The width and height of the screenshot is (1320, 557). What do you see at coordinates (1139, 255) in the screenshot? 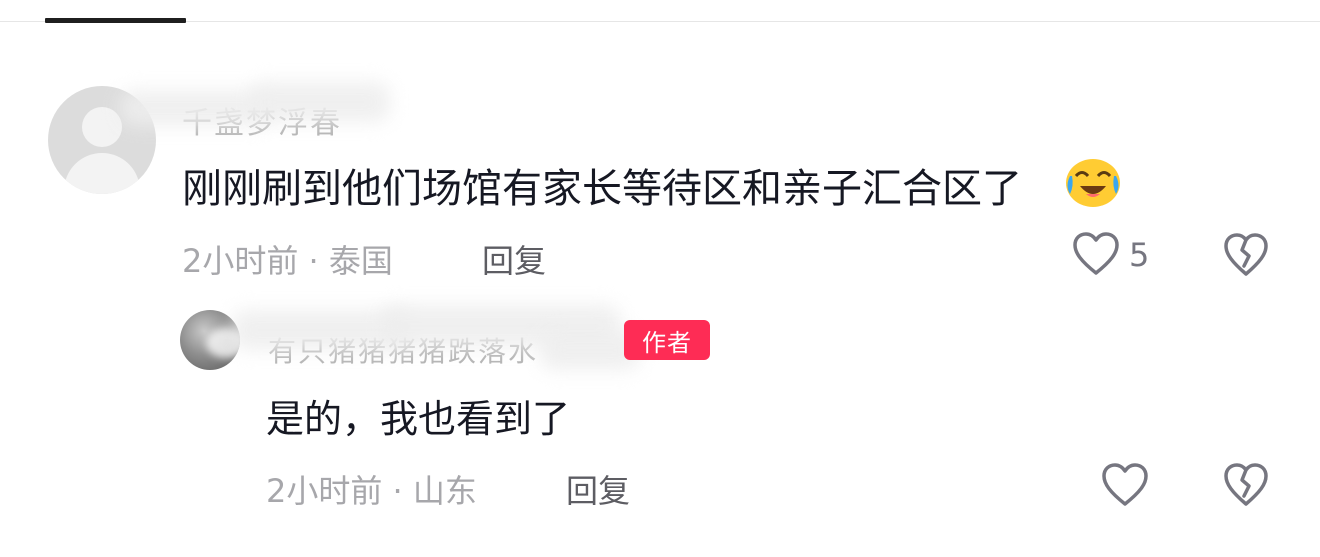
I see `like-count: 5` at bounding box center [1139, 255].